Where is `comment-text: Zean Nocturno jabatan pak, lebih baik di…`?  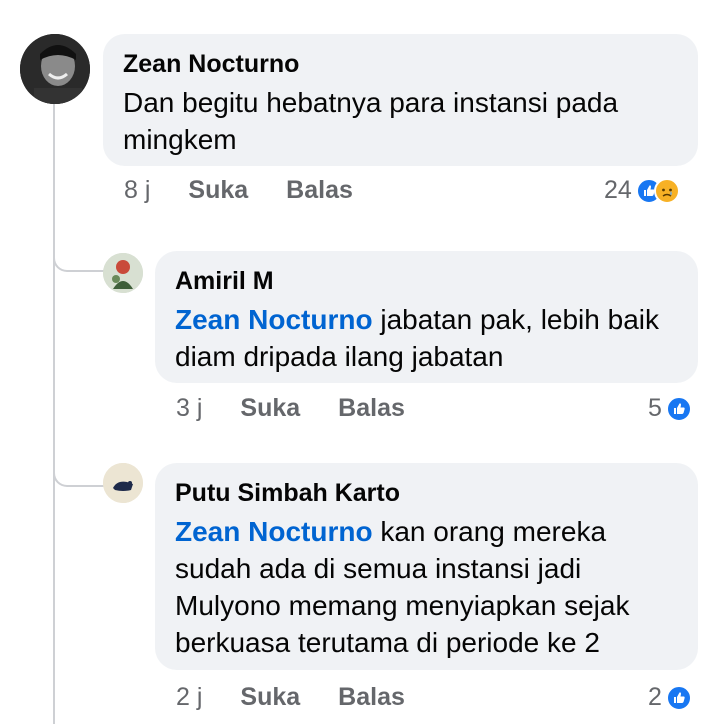 comment-text: Zean Nocturno jabatan pak, lebih baik di… is located at coordinates (417, 338).